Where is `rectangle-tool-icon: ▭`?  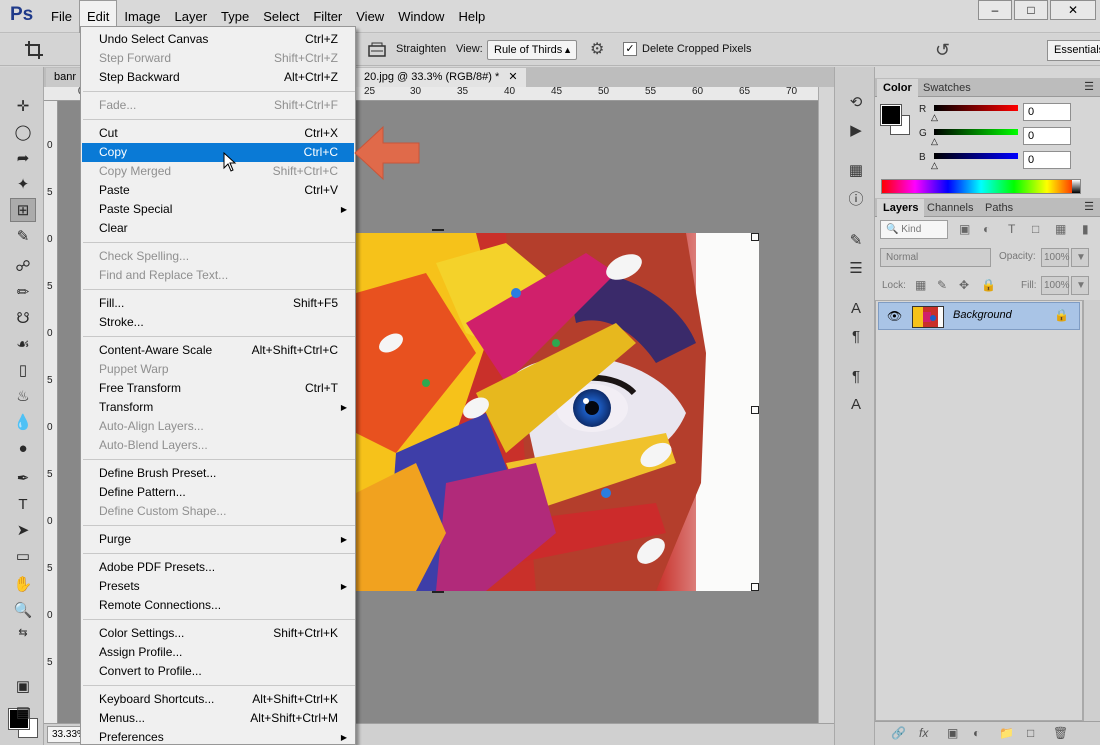
rectangle-tool-icon: ▭ is located at coordinates (23, 556).